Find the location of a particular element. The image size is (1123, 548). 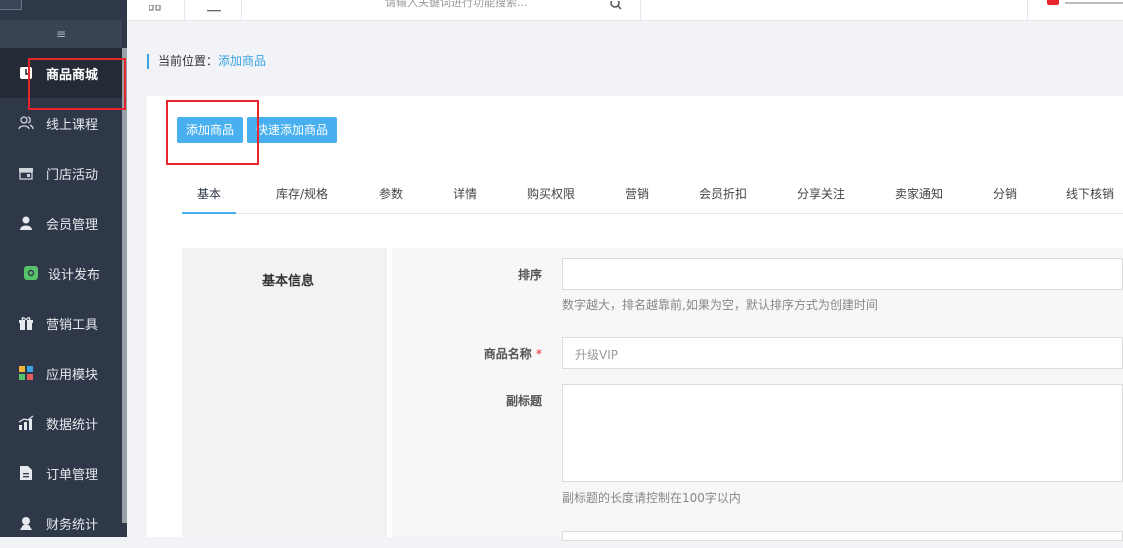

tab-marketing: 营销 is located at coordinates (637, 194).